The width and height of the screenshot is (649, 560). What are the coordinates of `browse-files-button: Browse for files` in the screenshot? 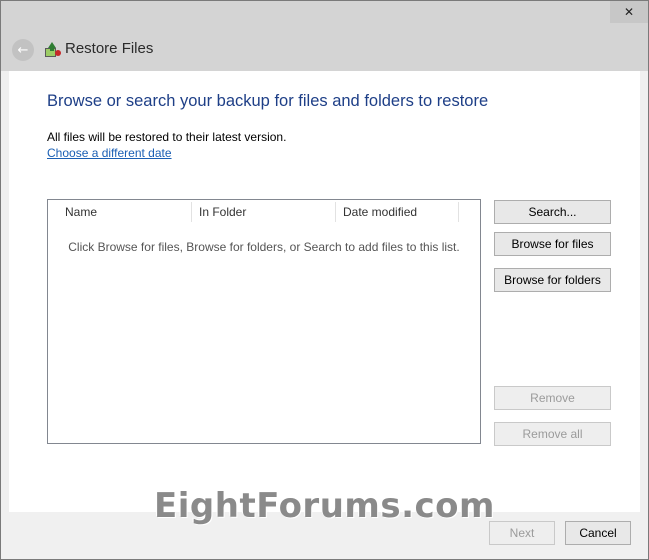 It's located at (552, 244).